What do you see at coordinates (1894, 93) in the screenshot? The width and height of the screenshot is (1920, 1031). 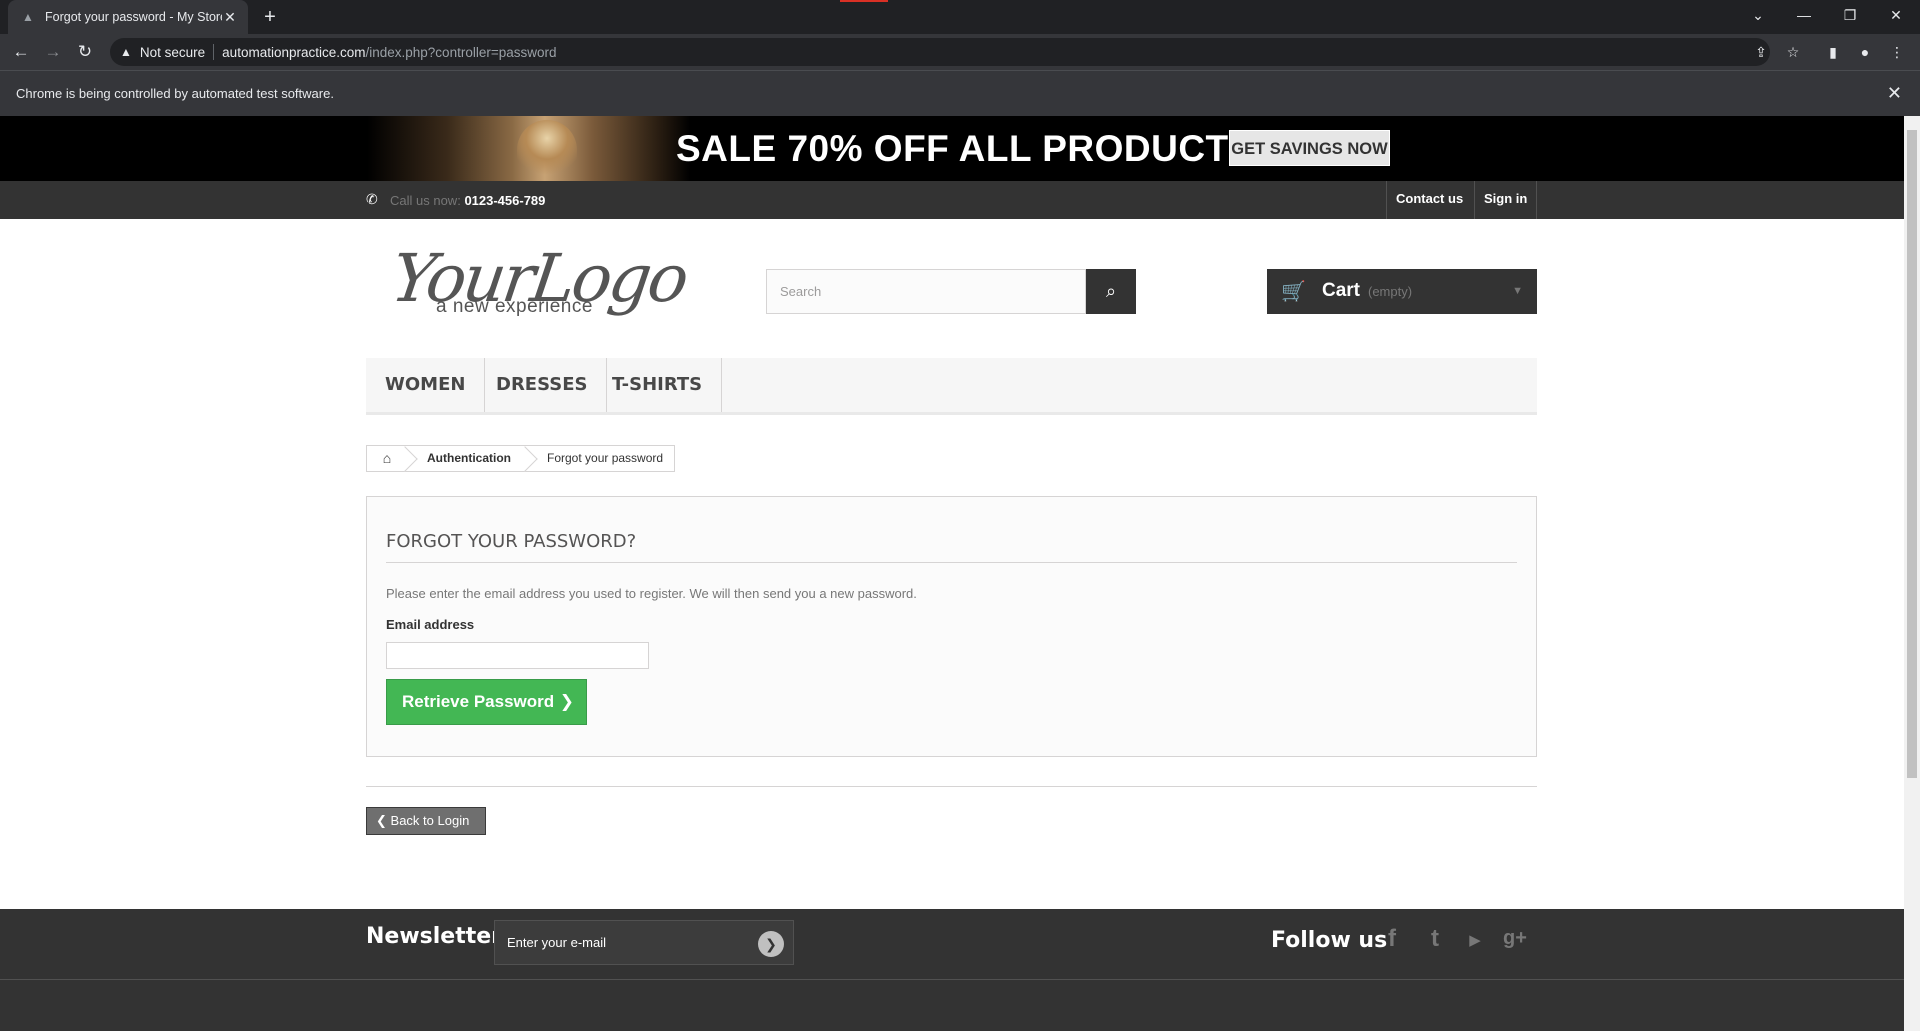 I see `infobar-close-icon: ✕` at bounding box center [1894, 93].